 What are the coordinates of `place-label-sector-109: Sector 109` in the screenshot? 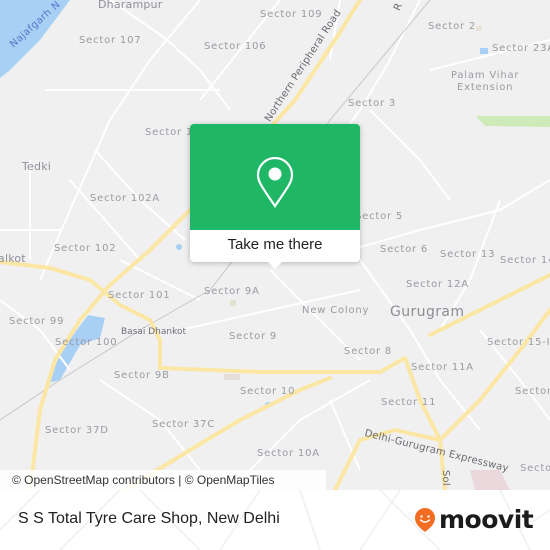 It's located at (291, 14).